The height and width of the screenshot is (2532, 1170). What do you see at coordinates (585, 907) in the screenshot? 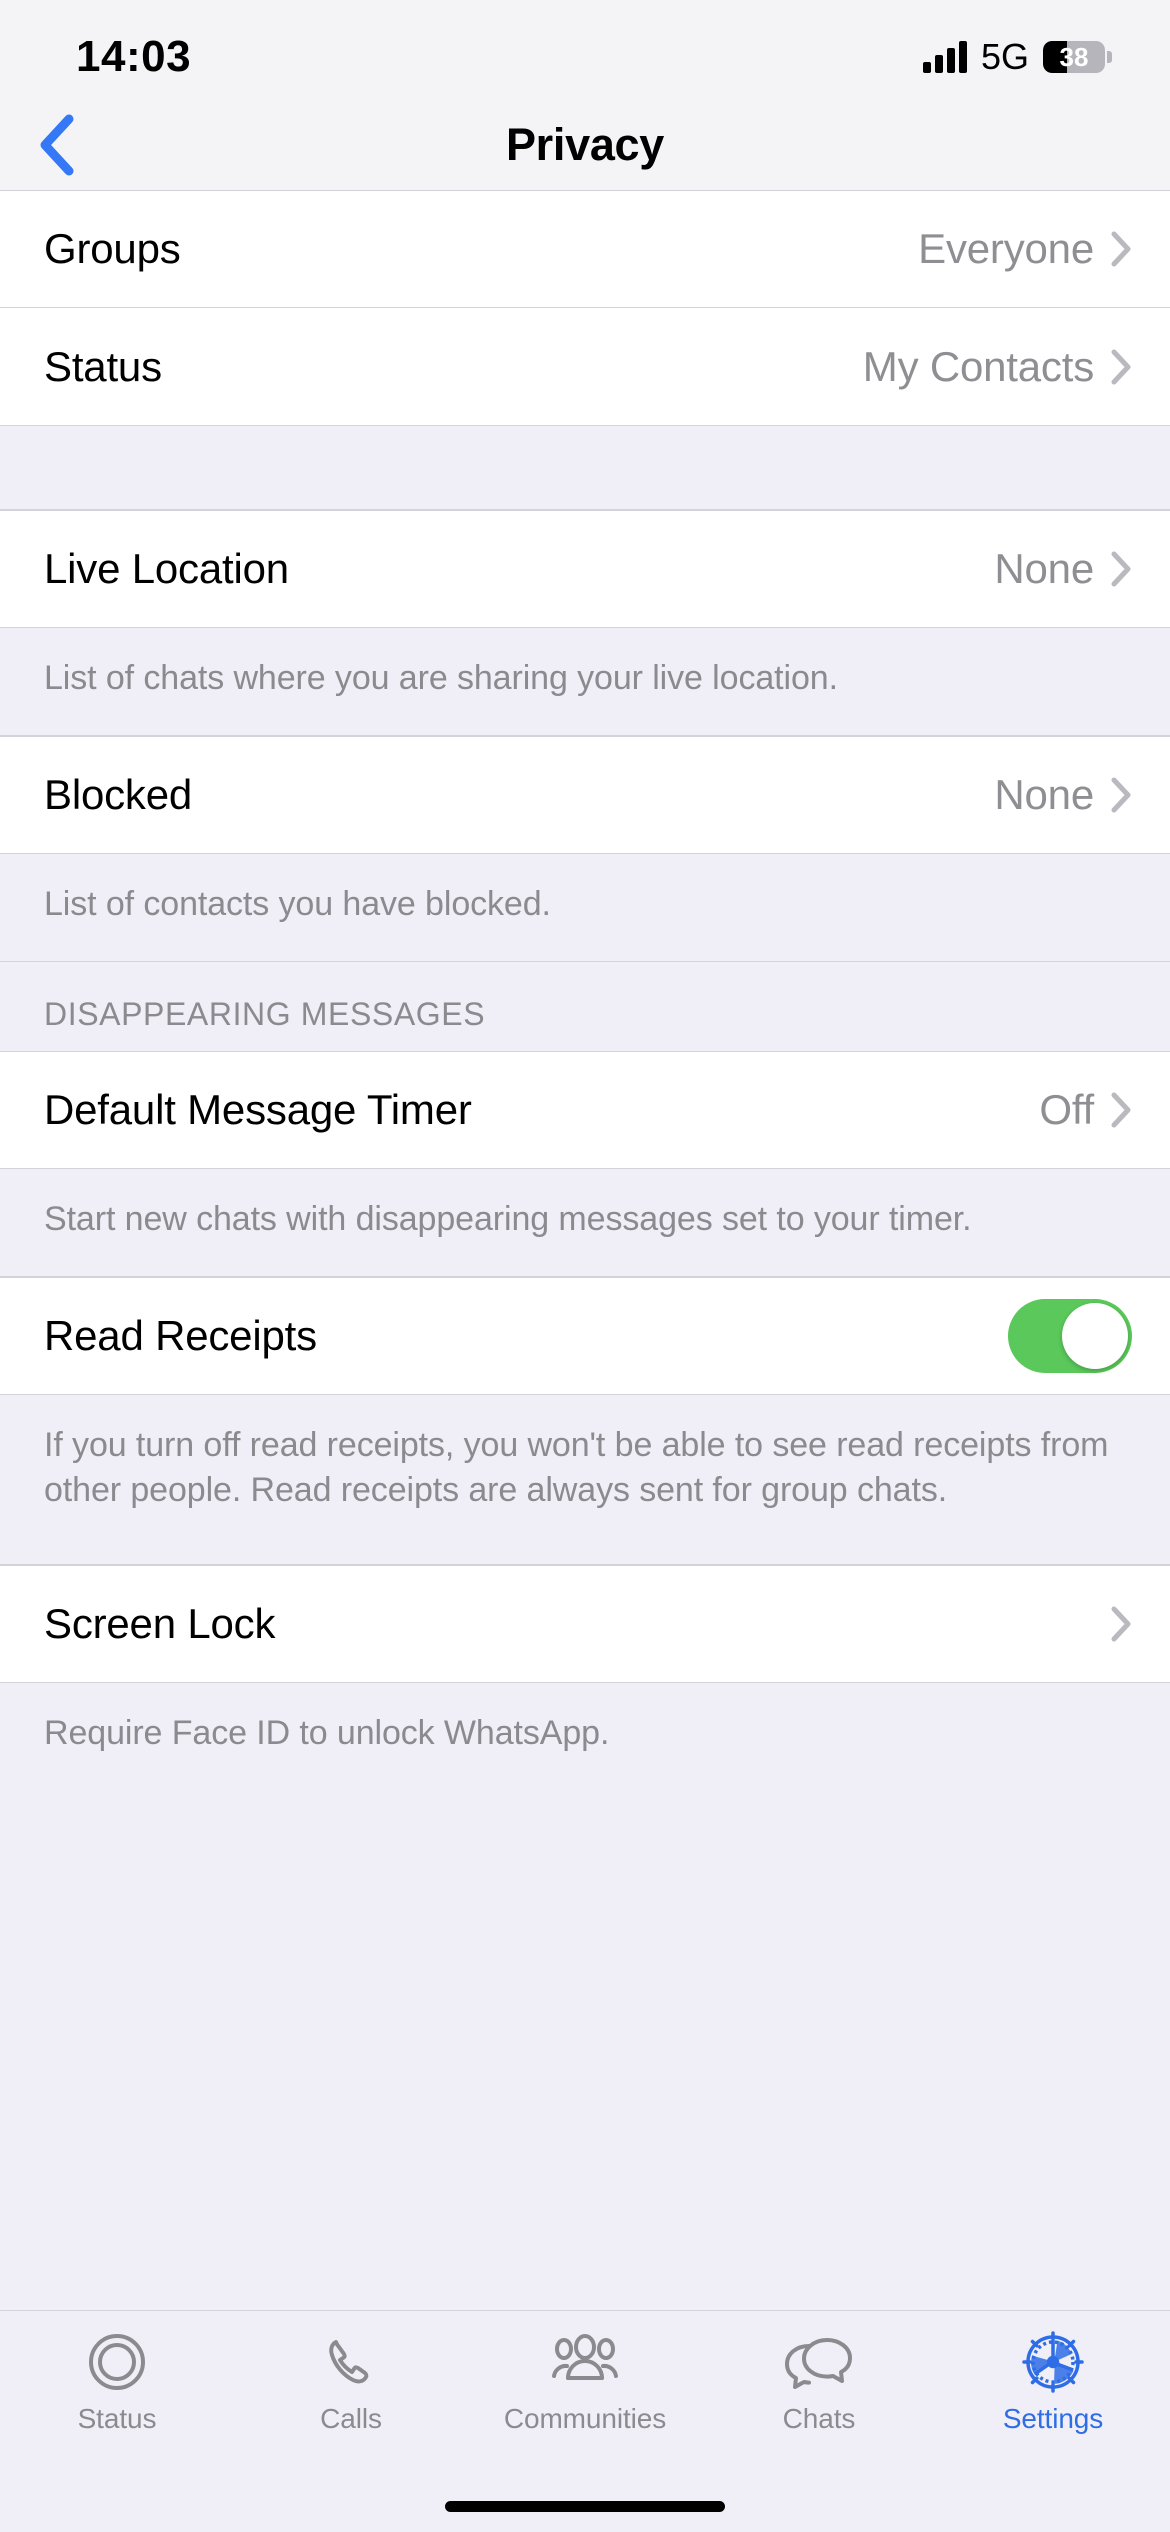
I see `section-footer-blocked: List of contacts you have blocked.` at bounding box center [585, 907].